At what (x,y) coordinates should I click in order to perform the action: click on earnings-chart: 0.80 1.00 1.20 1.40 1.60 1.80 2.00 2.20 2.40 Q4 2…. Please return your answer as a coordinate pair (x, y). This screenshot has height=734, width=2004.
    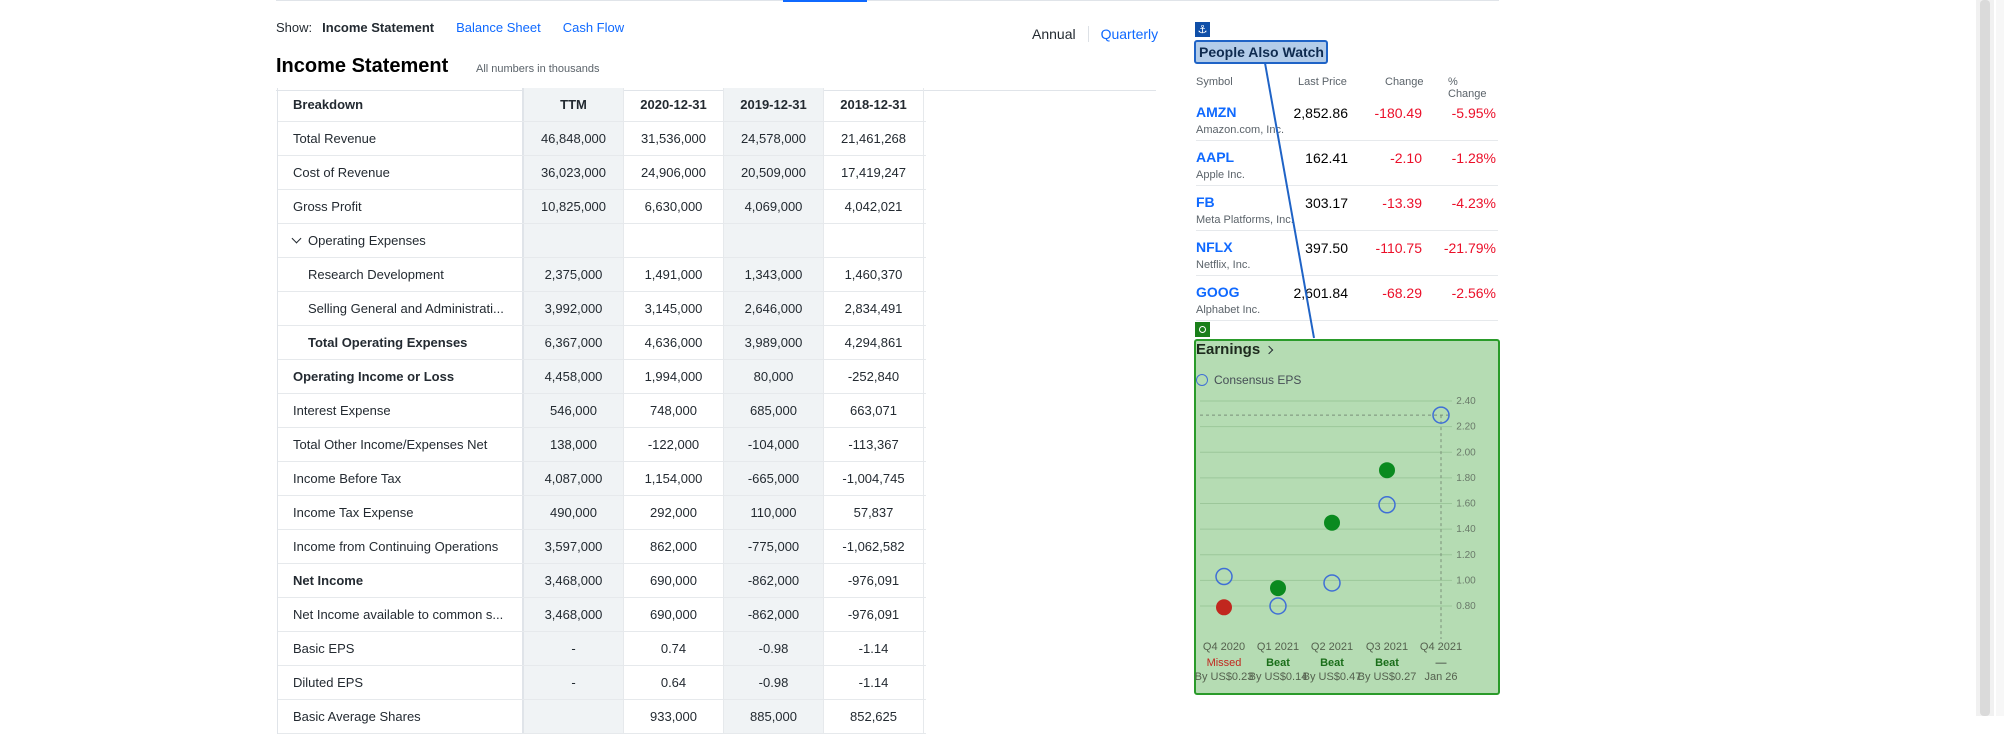
    Looking at the image, I should click on (1336, 539).